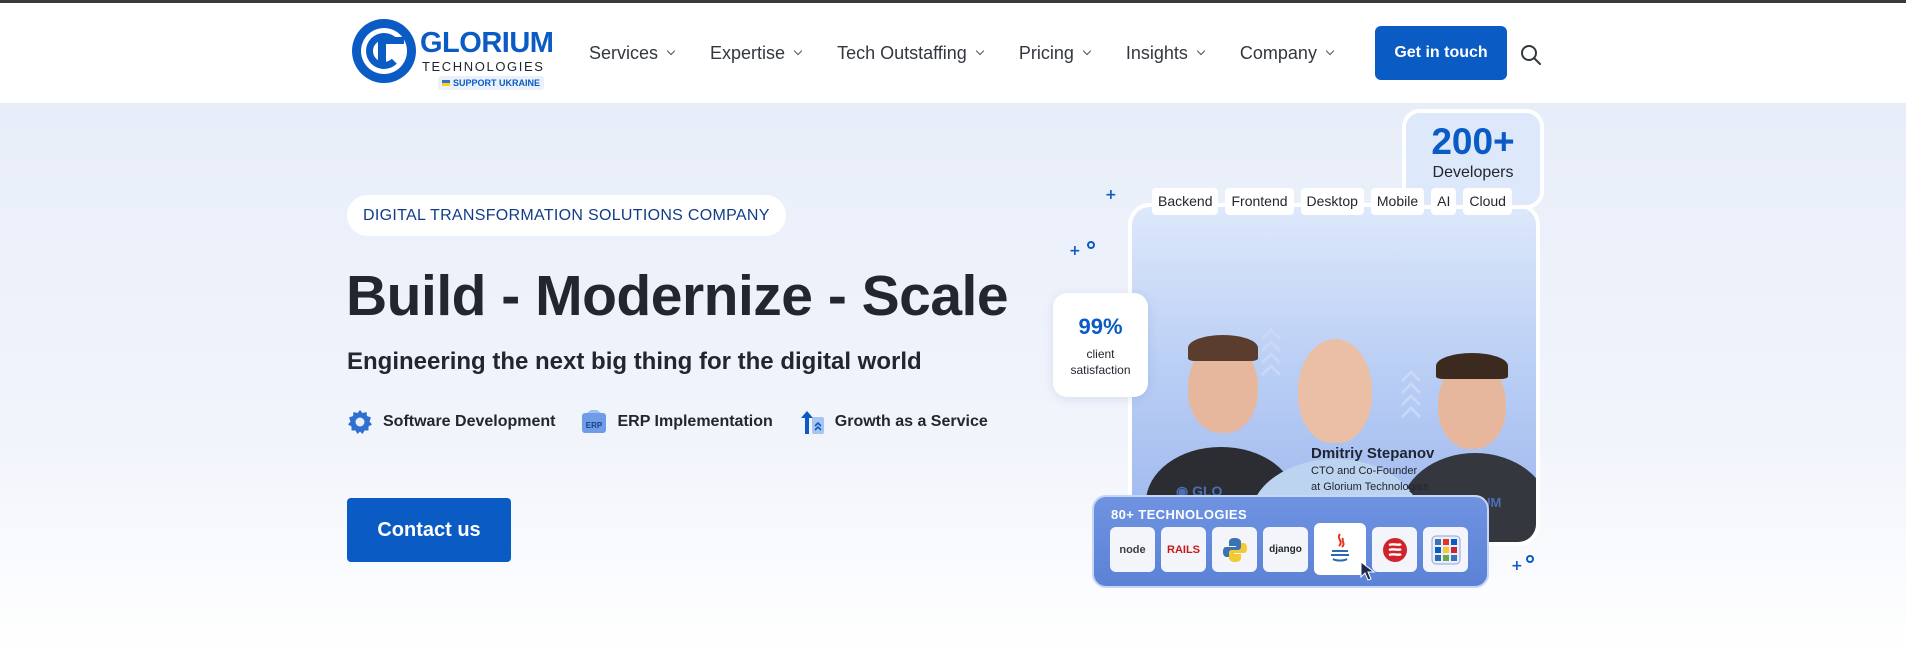 The height and width of the screenshot is (655, 1906). Describe the element at coordinates (1259, 201) in the screenshot. I see `tag-frontend: Frontend` at that location.